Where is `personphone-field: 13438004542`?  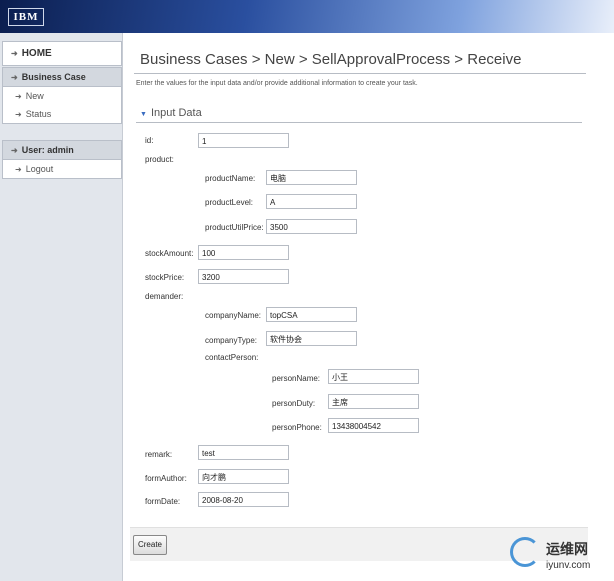 personphone-field: 13438004542 is located at coordinates (373, 425).